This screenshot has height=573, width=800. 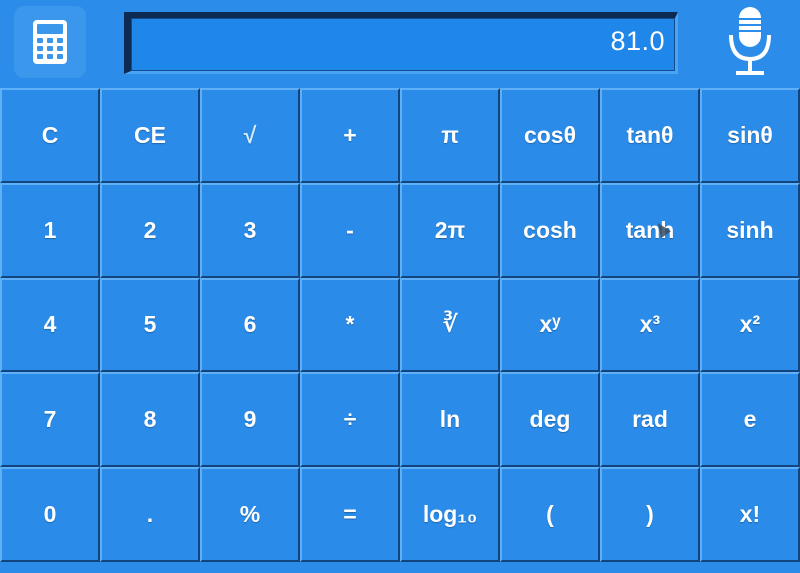 I want to click on sin-button: sinθ, so click(x=750, y=135).